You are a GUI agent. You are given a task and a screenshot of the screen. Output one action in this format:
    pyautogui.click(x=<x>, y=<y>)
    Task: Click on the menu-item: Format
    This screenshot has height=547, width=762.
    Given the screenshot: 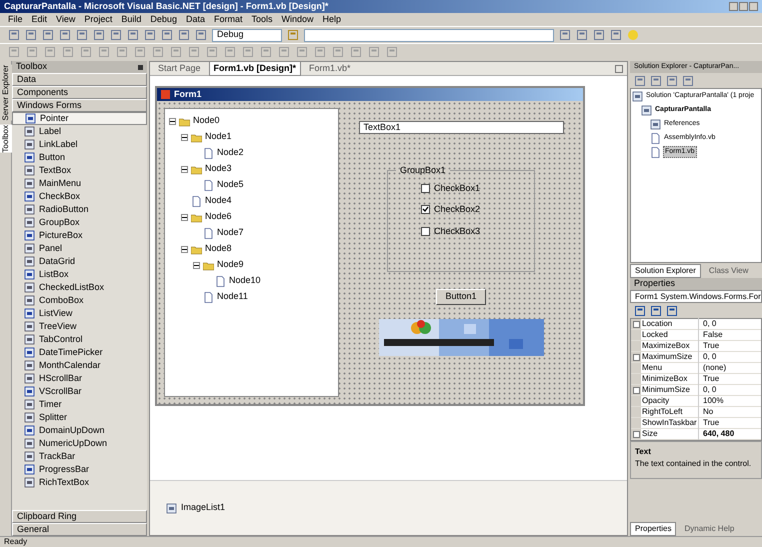 What is the action you would take?
    pyautogui.click(x=228, y=19)
    